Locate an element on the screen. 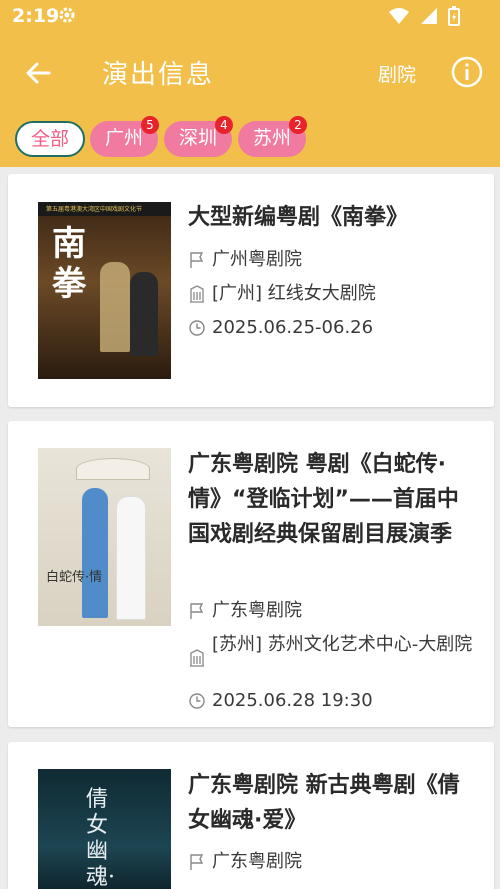 The width and height of the screenshot is (500, 889). page-title: 演出信息 is located at coordinates (158, 75).